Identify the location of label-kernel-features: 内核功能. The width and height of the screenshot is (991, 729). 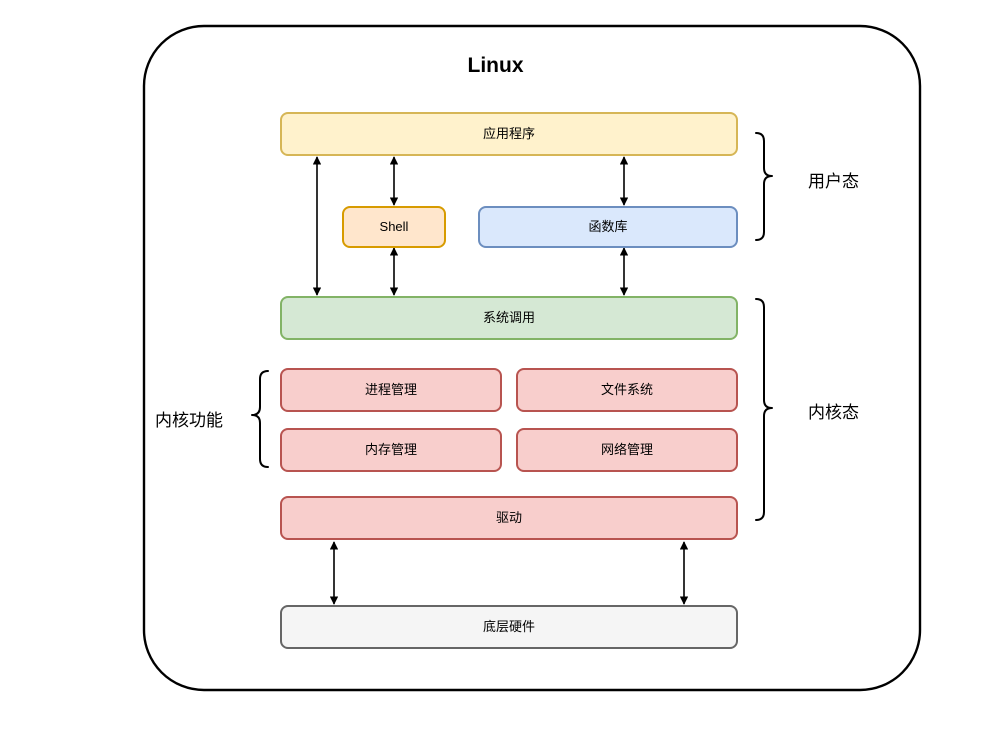
(189, 418).